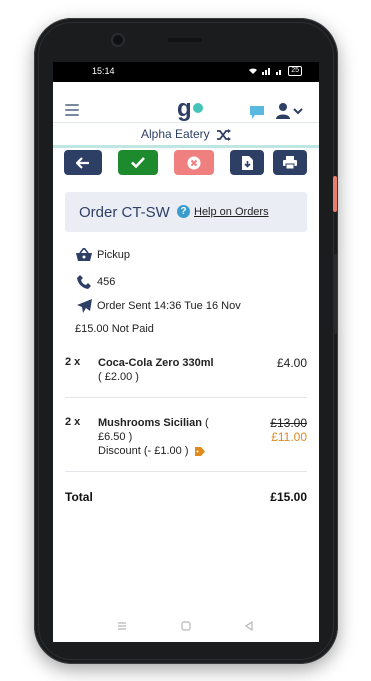 Image resolution: width=371 pixels, height=681 pixels. I want to click on android-nav-bar, so click(186, 629).